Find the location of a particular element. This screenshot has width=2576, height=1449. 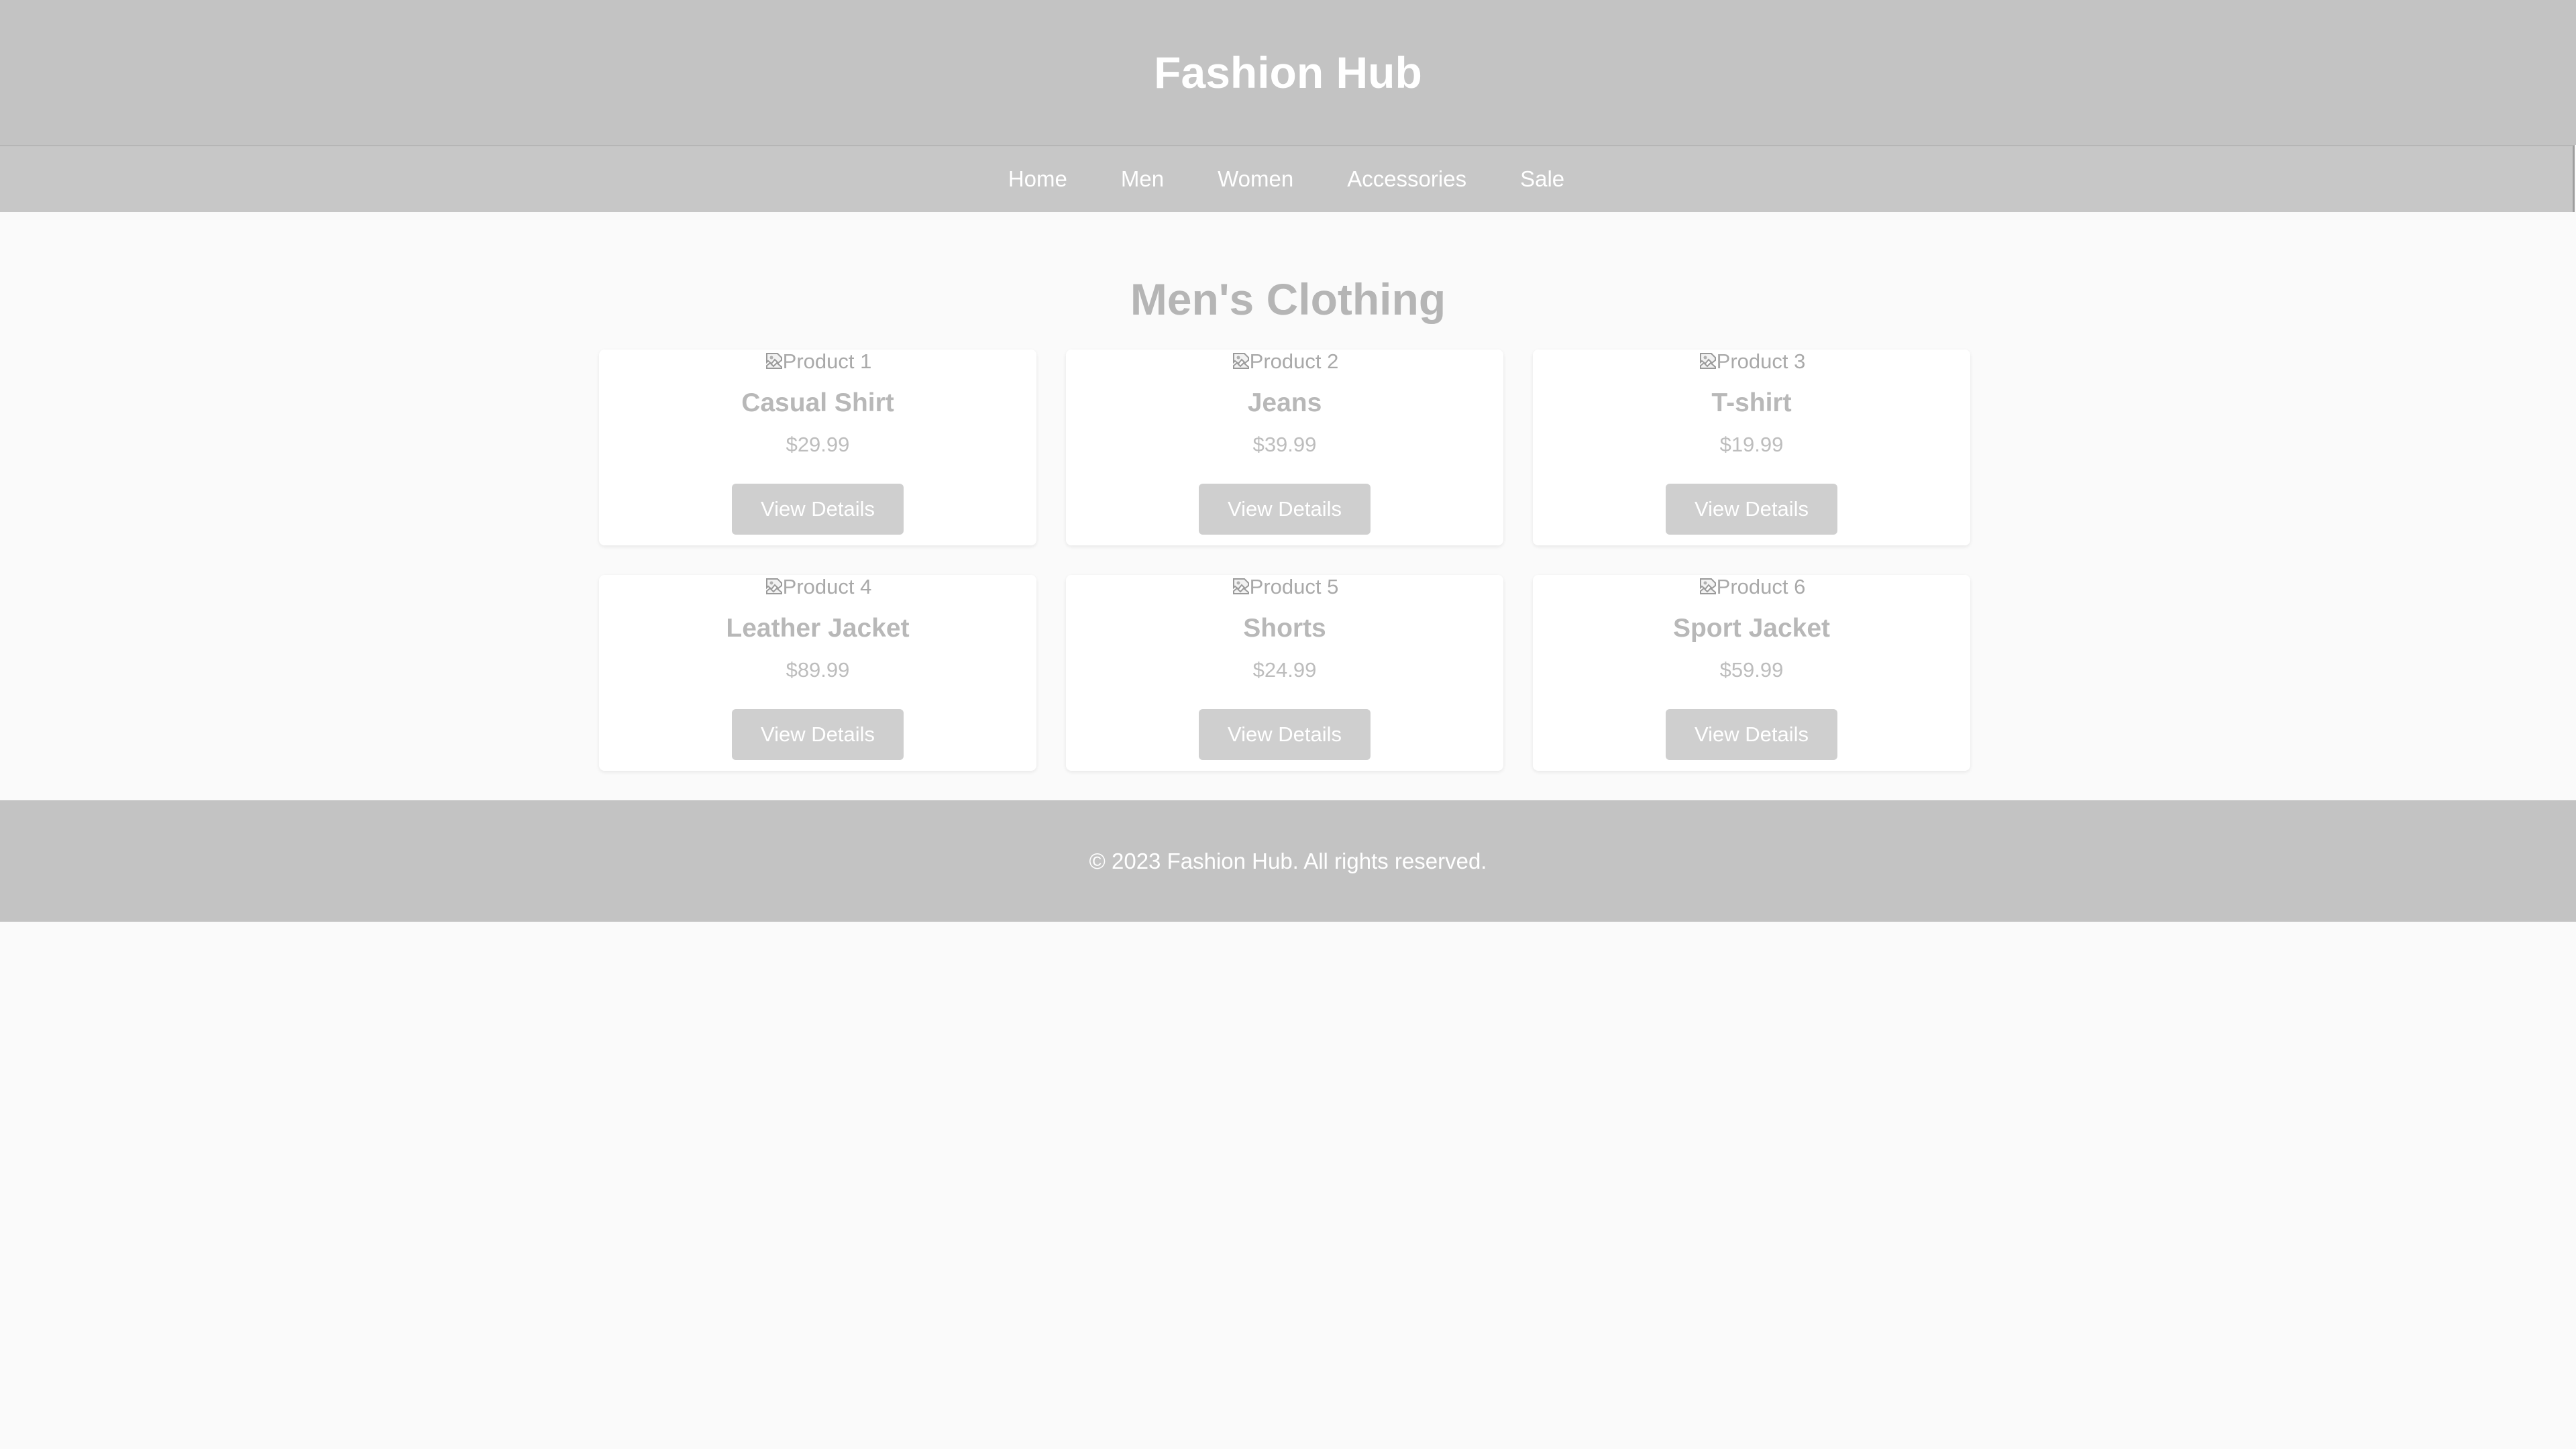

product-image: Product 6 is located at coordinates (1751, 587).